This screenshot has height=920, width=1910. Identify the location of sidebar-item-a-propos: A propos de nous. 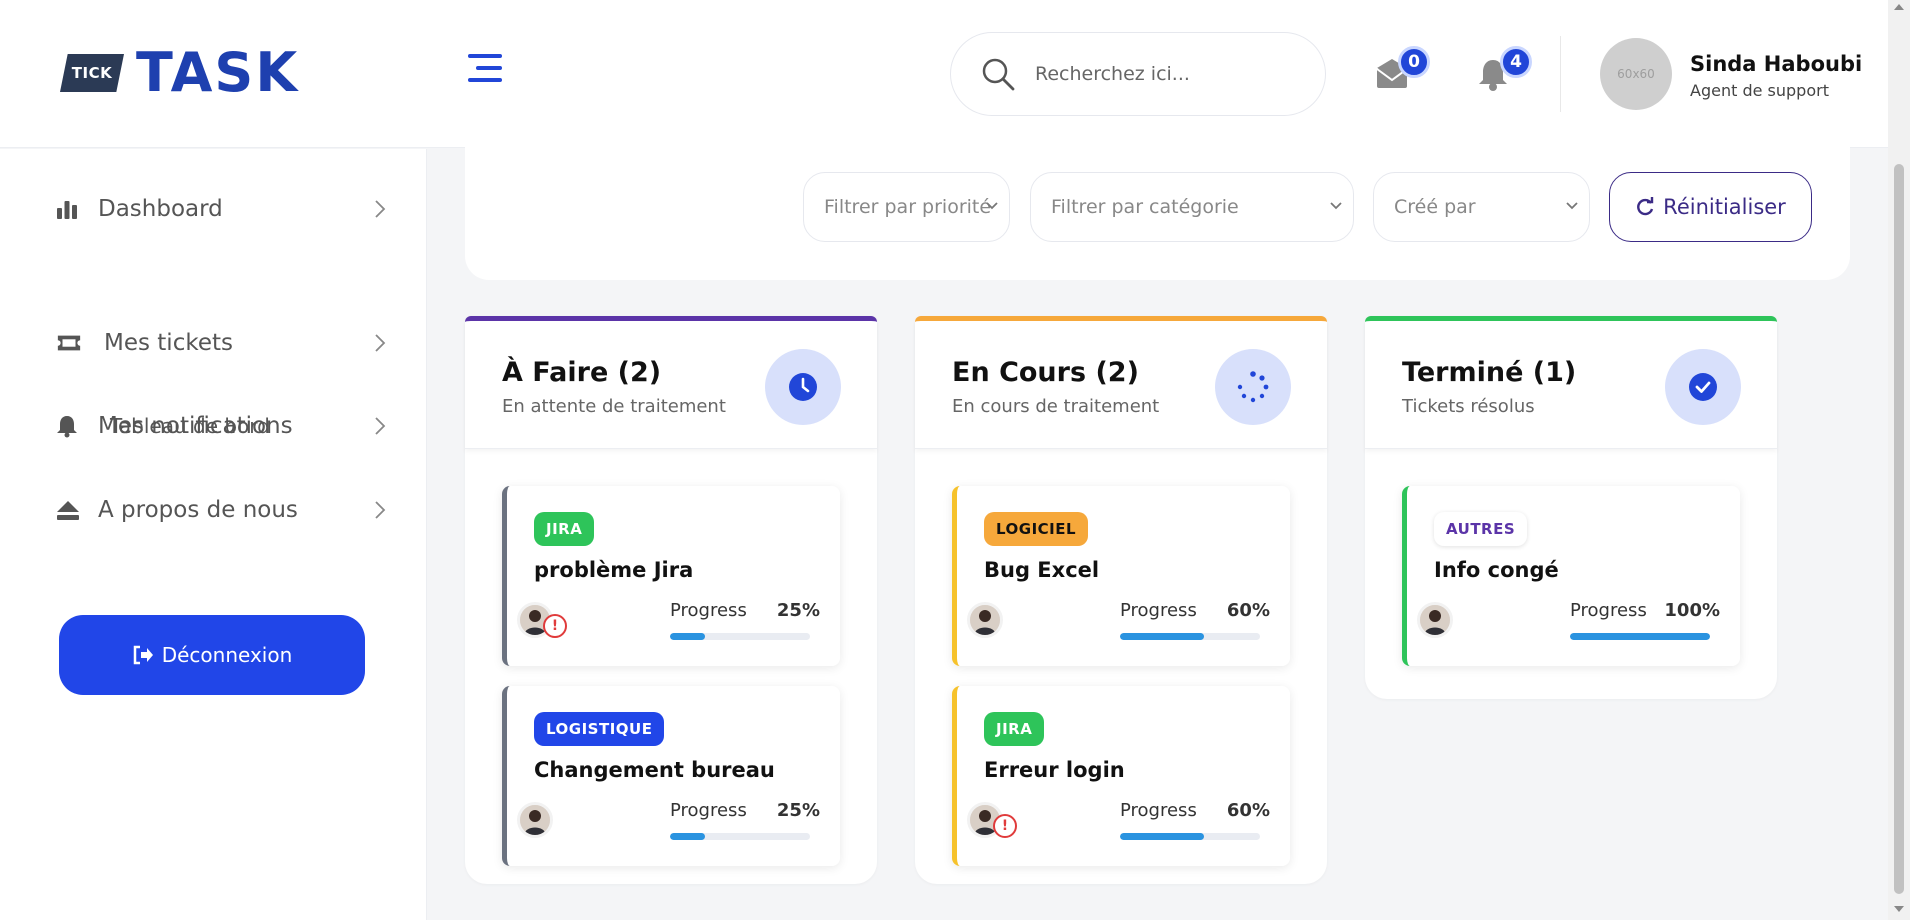
(221, 510).